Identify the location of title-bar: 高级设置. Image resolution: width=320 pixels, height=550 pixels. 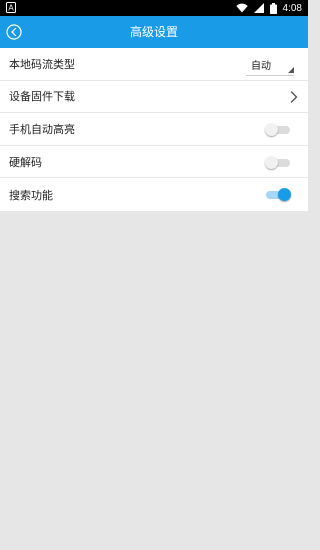
(154, 32).